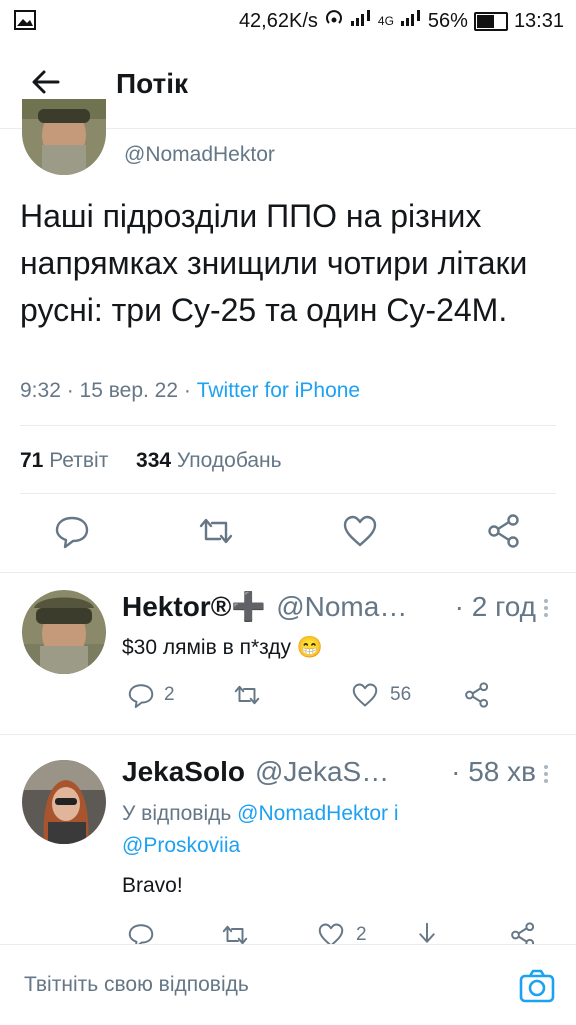 This screenshot has width=576, height=1025. Describe the element at coordinates (152, 83) in the screenshot. I see `page-title: Потік` at that location.